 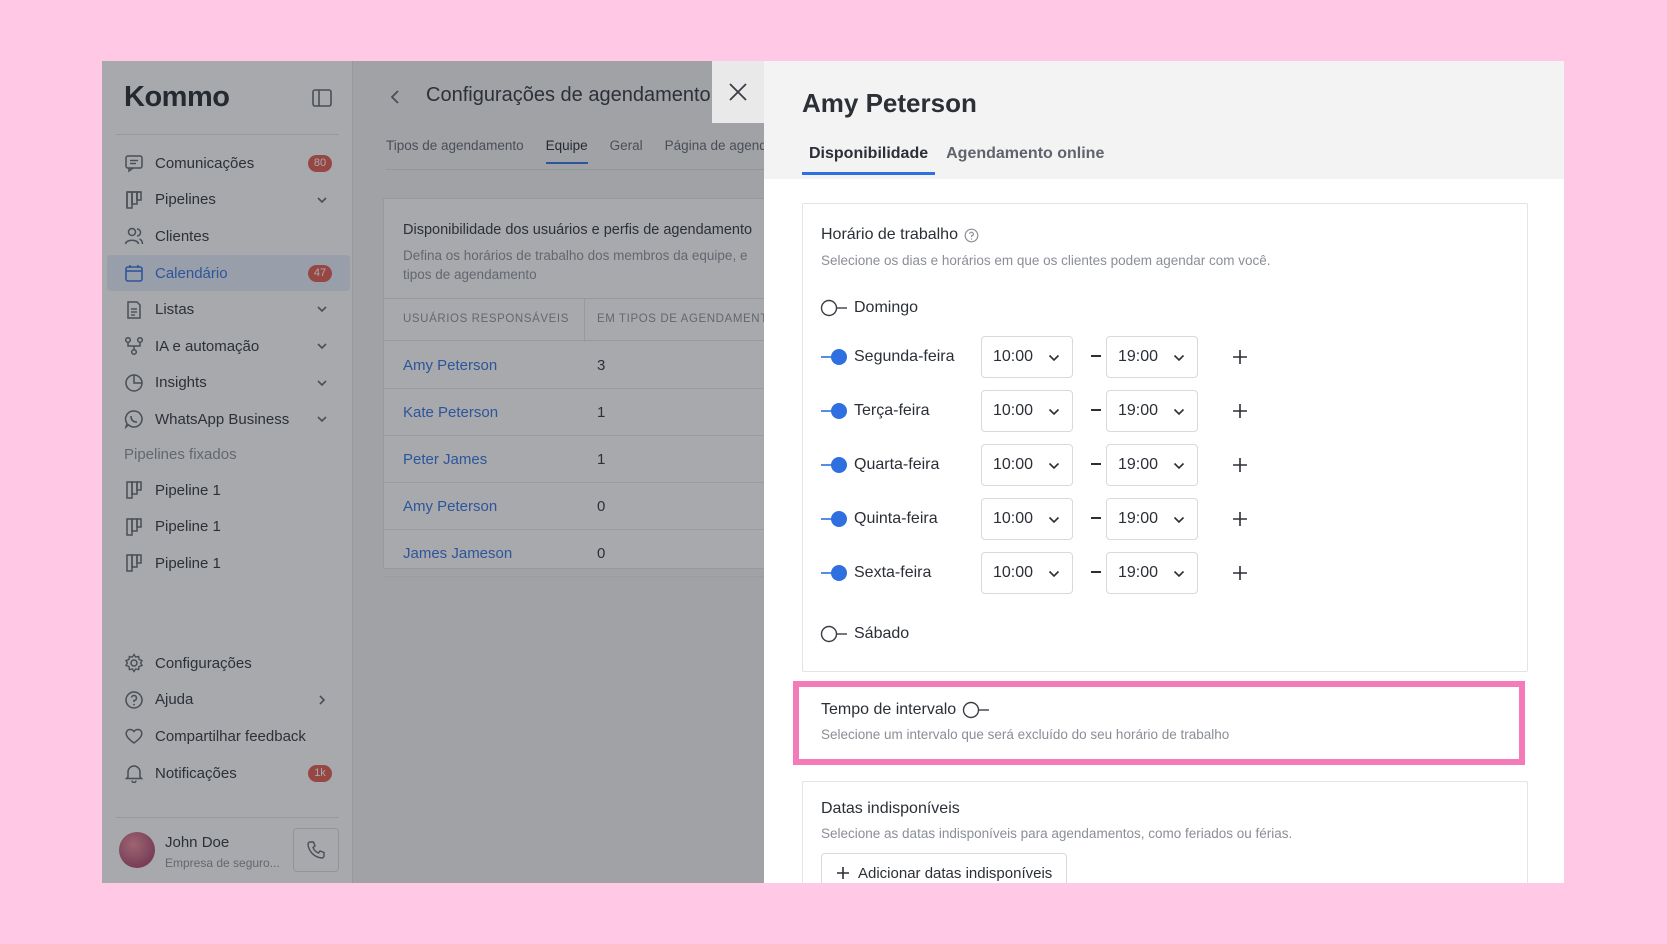 What do you see at coordinates (882, 633) in the screenshot?
I see `day-label: Sábado` at bounding box center [882, 633].